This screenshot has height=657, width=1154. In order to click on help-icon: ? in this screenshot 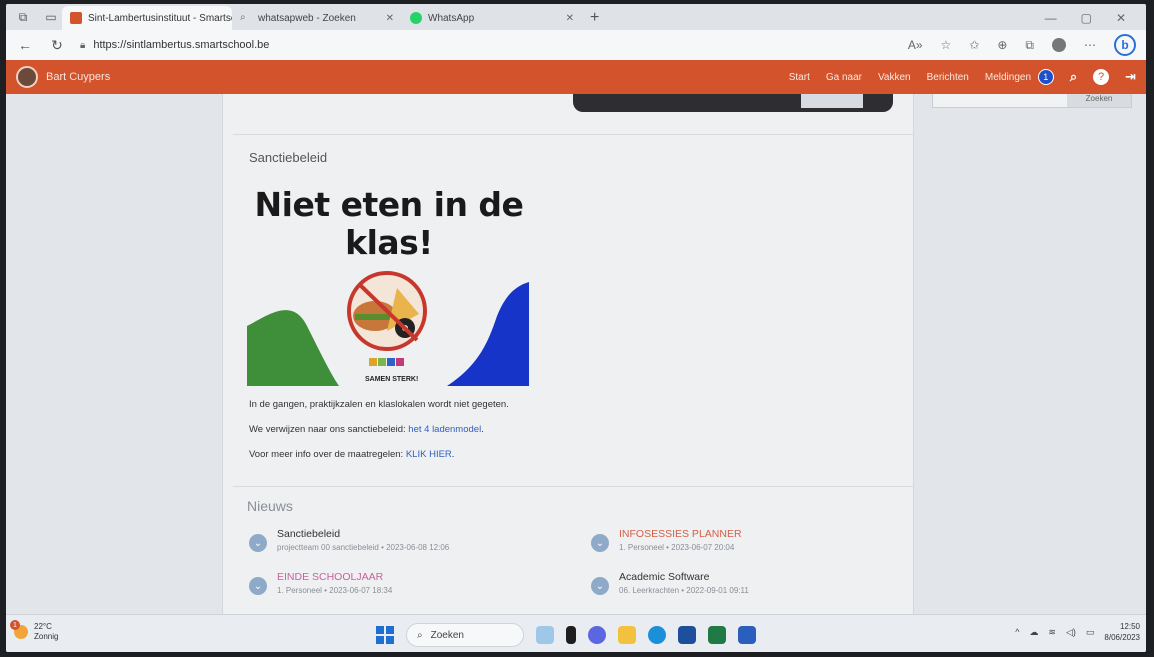, I will do `click(1101, 77)`.